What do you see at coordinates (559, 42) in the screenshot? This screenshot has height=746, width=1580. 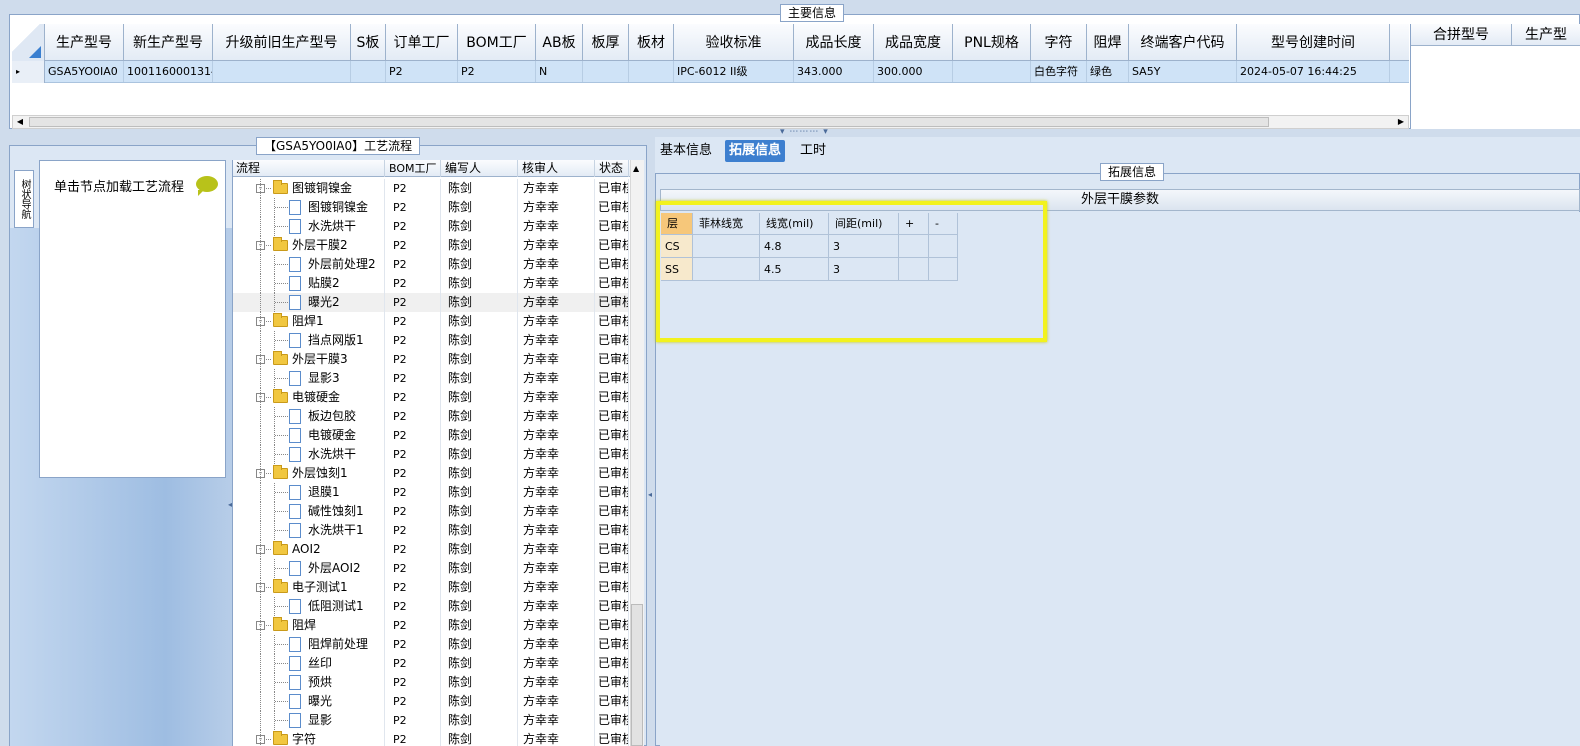 I see `main-col-6: AB板` at bounding box center [559, 42].